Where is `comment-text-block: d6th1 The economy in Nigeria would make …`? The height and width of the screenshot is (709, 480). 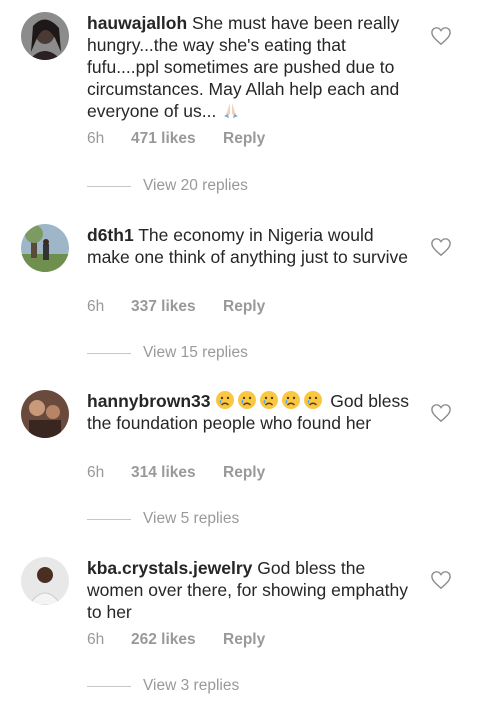 comment-text-block: d6th1 The economy in Nigeria would make … is located at coordinates (252, 246).